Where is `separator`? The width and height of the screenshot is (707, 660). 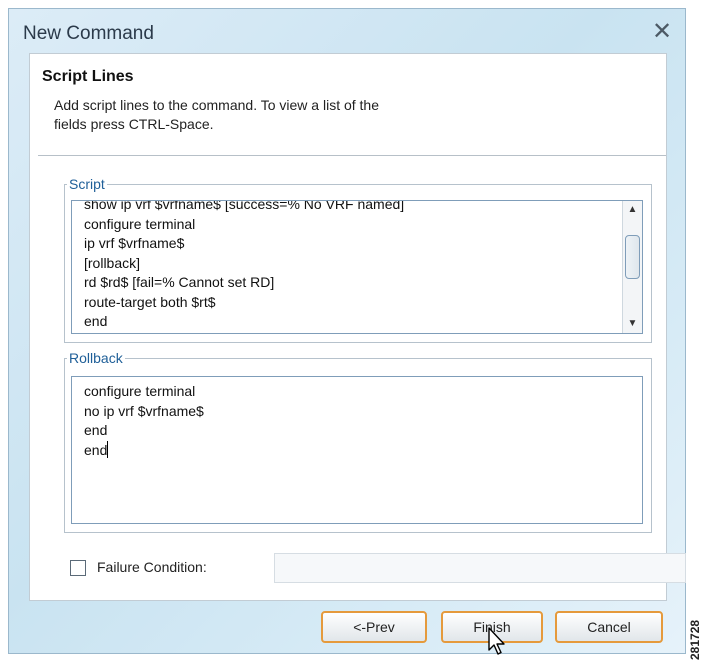 separator is located at coordinates (352, 155).